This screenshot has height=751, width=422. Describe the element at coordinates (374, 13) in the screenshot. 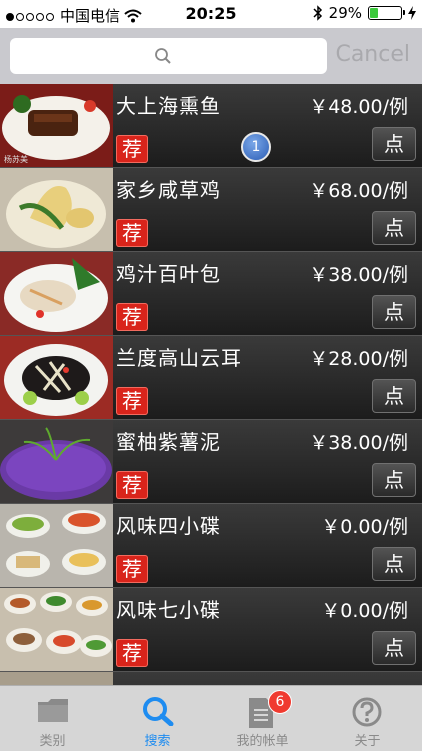

I see `battery-level` at that location.